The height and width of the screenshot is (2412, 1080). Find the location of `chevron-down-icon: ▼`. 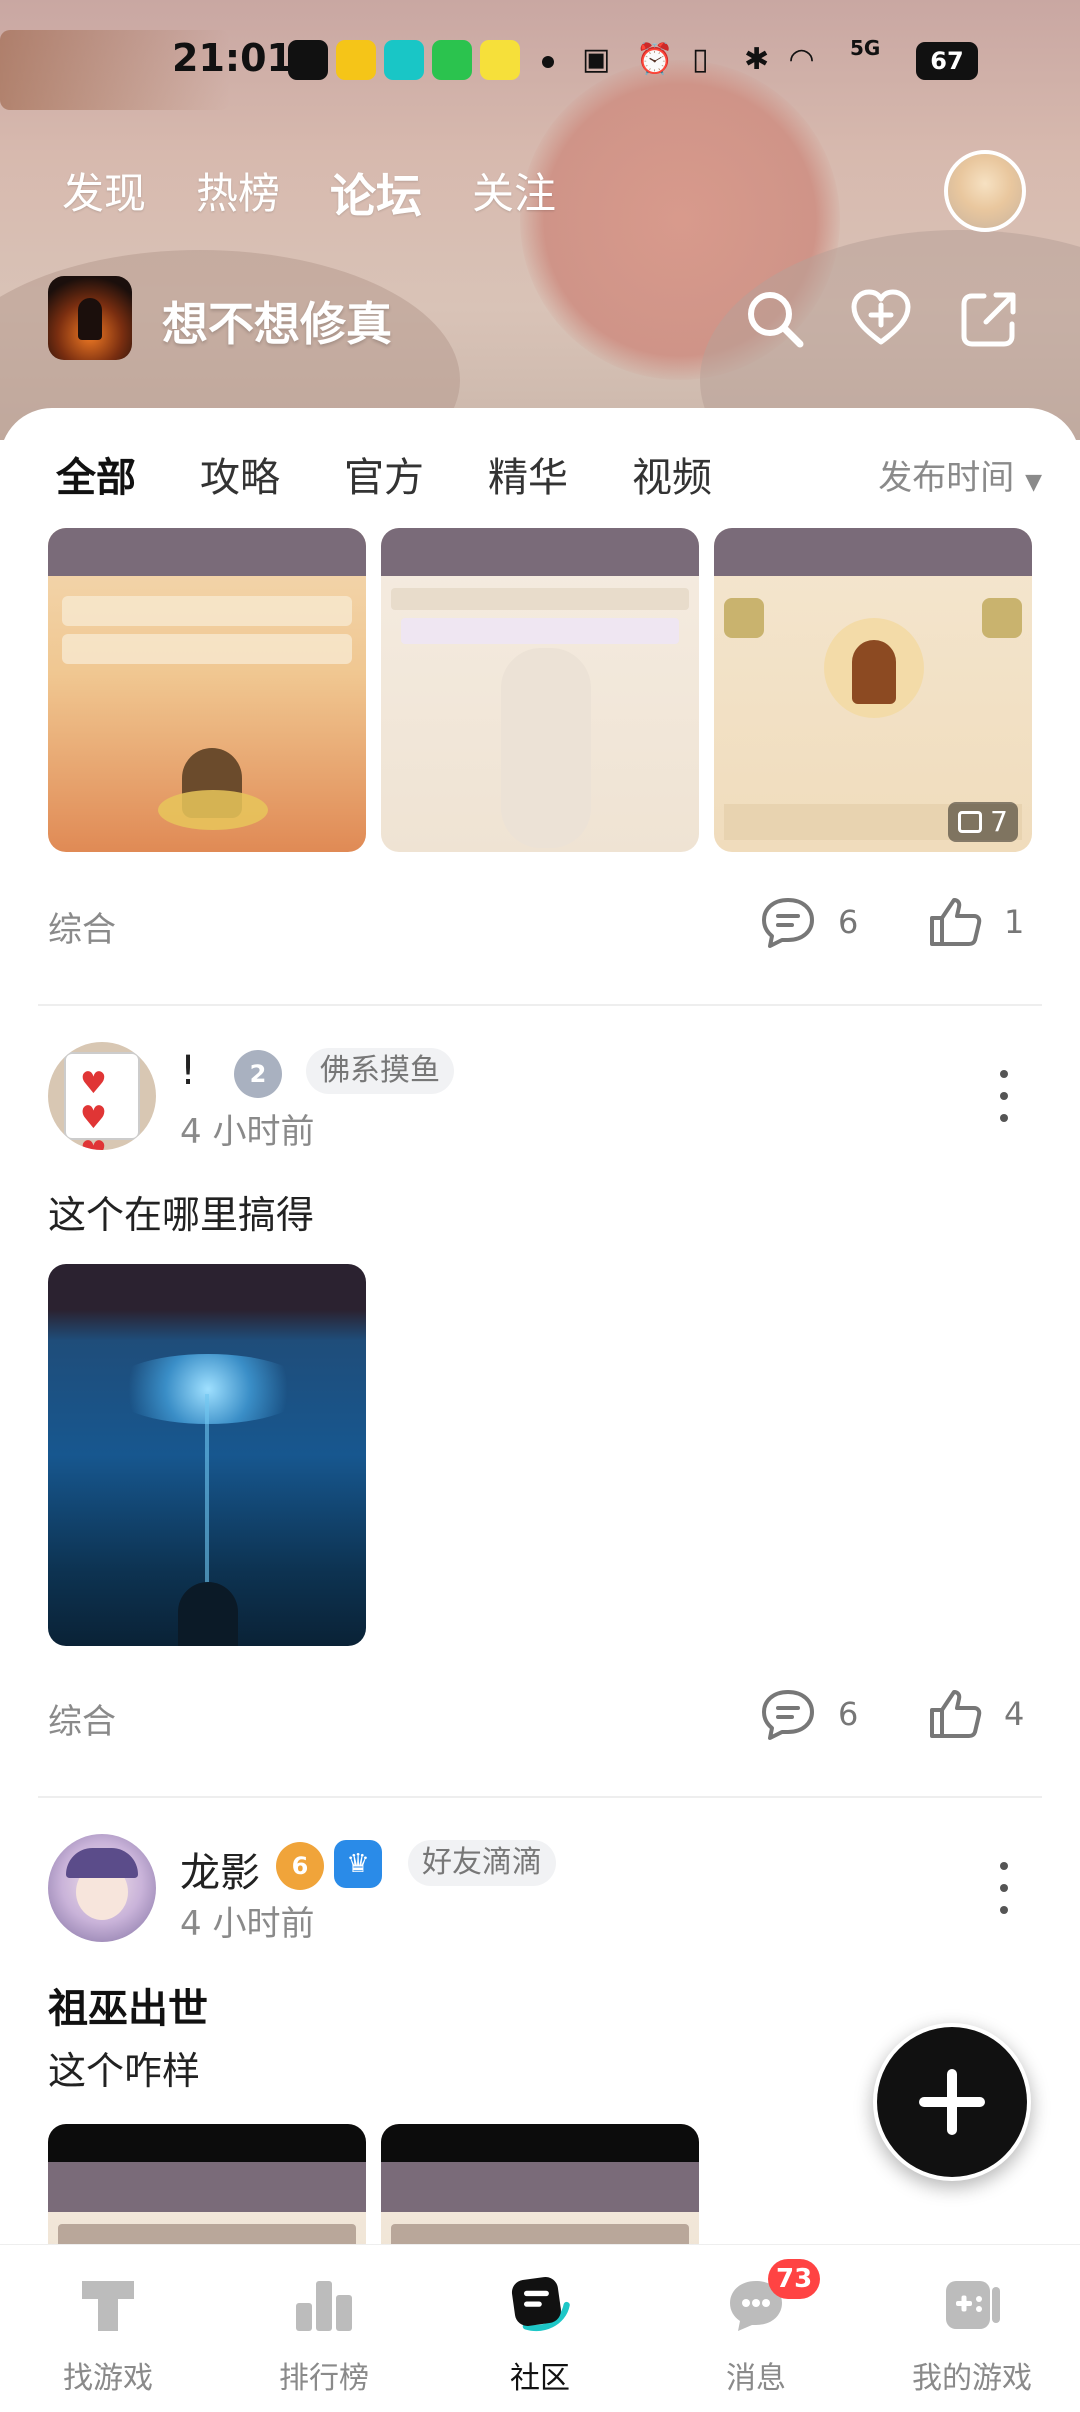

chevron-down-icon: ▼ is located at coordinates (1033, 482).